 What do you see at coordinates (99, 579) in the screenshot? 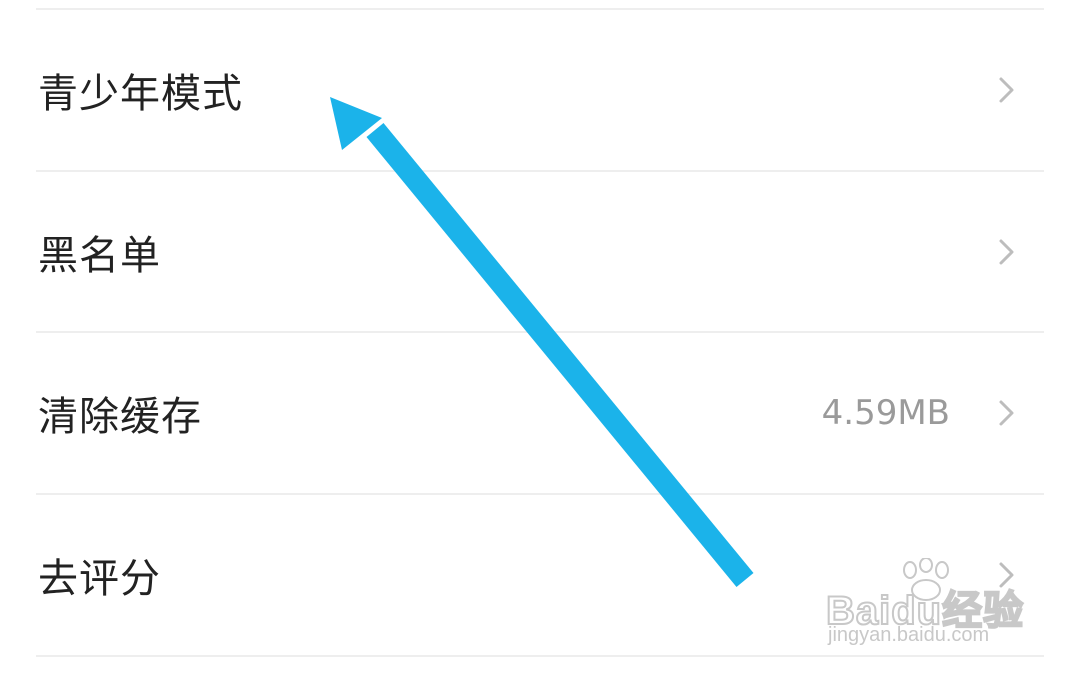
I see `settings-item-label: 去评分` at bounding box center [99, 579].